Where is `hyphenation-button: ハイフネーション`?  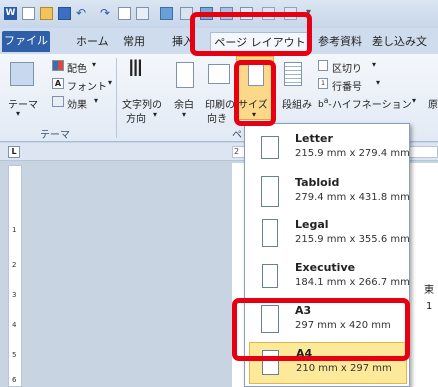
hyphenation-button: ハイフネーション is located at coordinates (372, 103).